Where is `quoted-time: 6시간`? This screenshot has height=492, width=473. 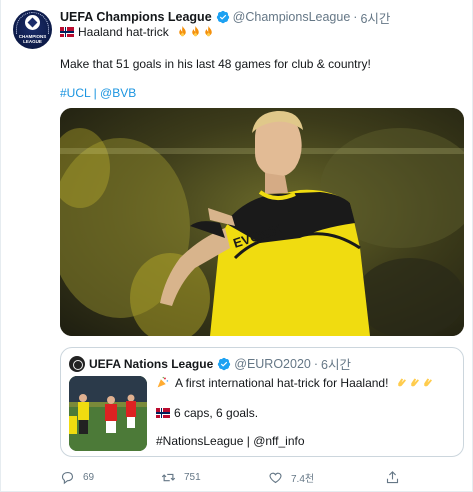
quoted-time: 6시간 is located at coordinates (336, 363).